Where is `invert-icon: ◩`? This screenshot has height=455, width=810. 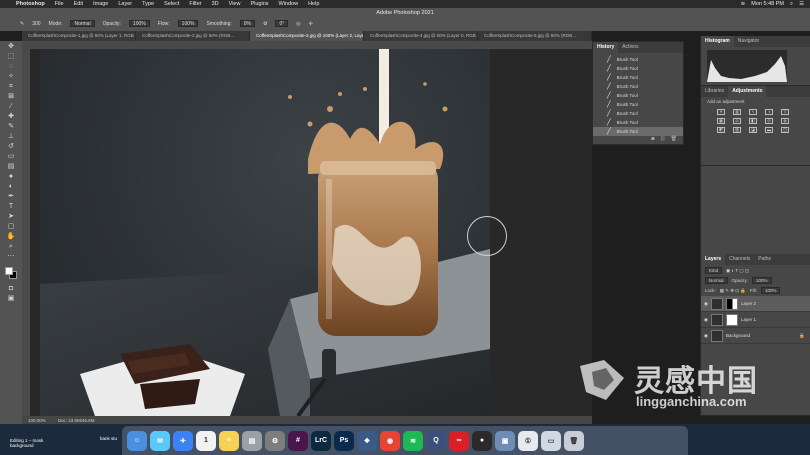
invert-icon: ◩ is located at coordinates (721, 130).